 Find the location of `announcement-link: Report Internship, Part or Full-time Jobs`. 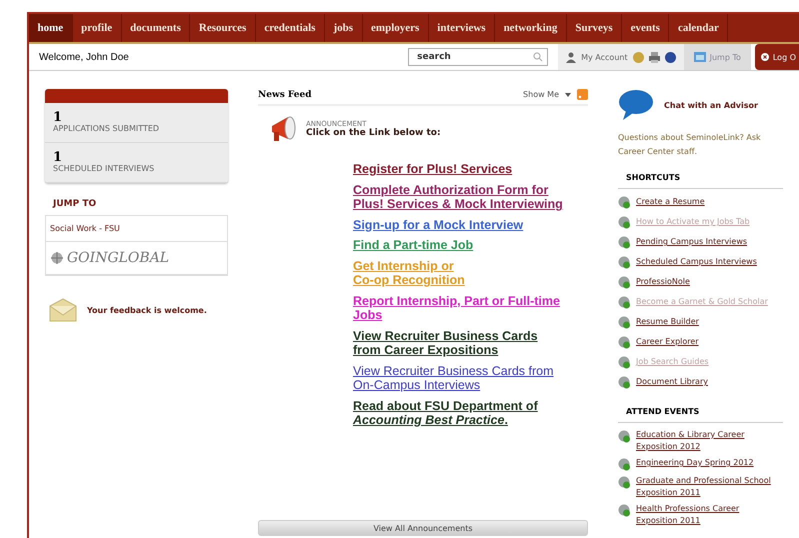

announcement-link: Report Internship, Part or Full-time Jobs is located at coordinates (459, 308).